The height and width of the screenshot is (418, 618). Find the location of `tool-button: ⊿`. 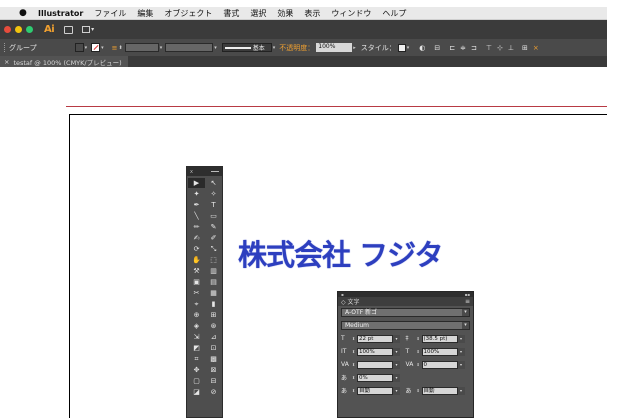

tool-button: ⊿ is located at coordinates (213, 337).